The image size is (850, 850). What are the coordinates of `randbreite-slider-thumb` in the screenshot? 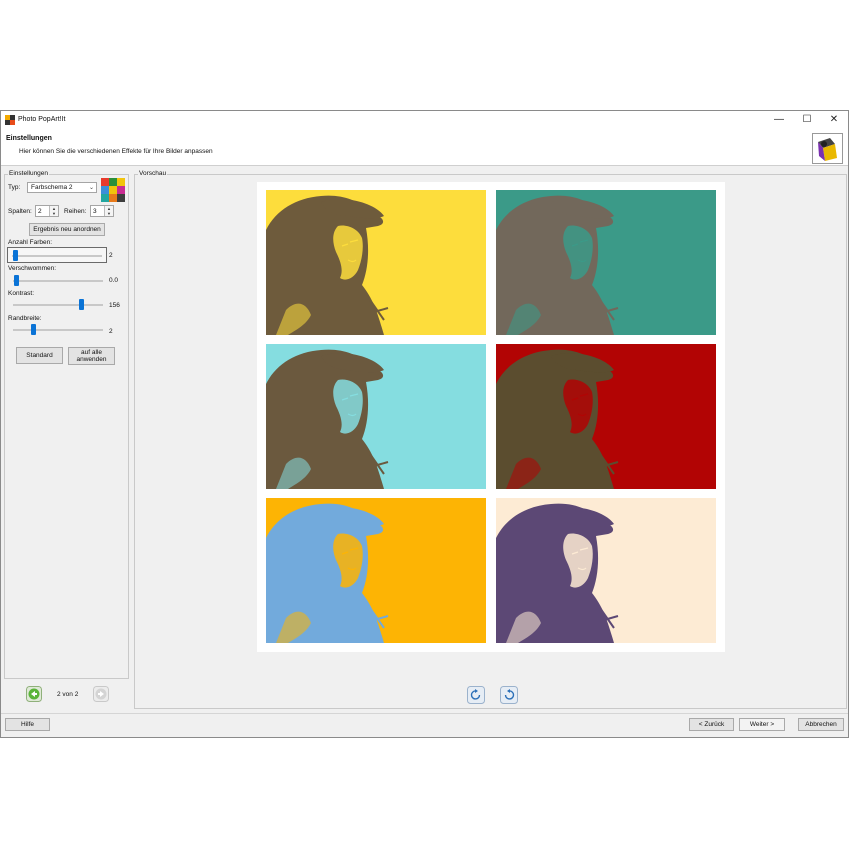 It's located at (33, 329).